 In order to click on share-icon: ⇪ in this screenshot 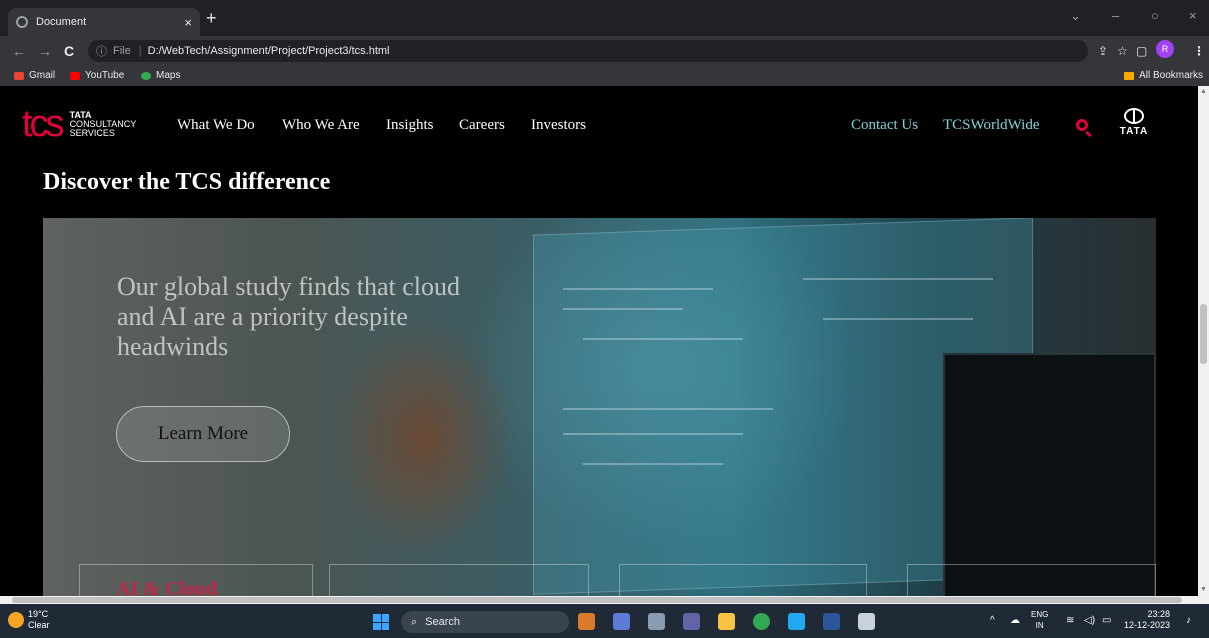, I will do `click(1103, 51)`.